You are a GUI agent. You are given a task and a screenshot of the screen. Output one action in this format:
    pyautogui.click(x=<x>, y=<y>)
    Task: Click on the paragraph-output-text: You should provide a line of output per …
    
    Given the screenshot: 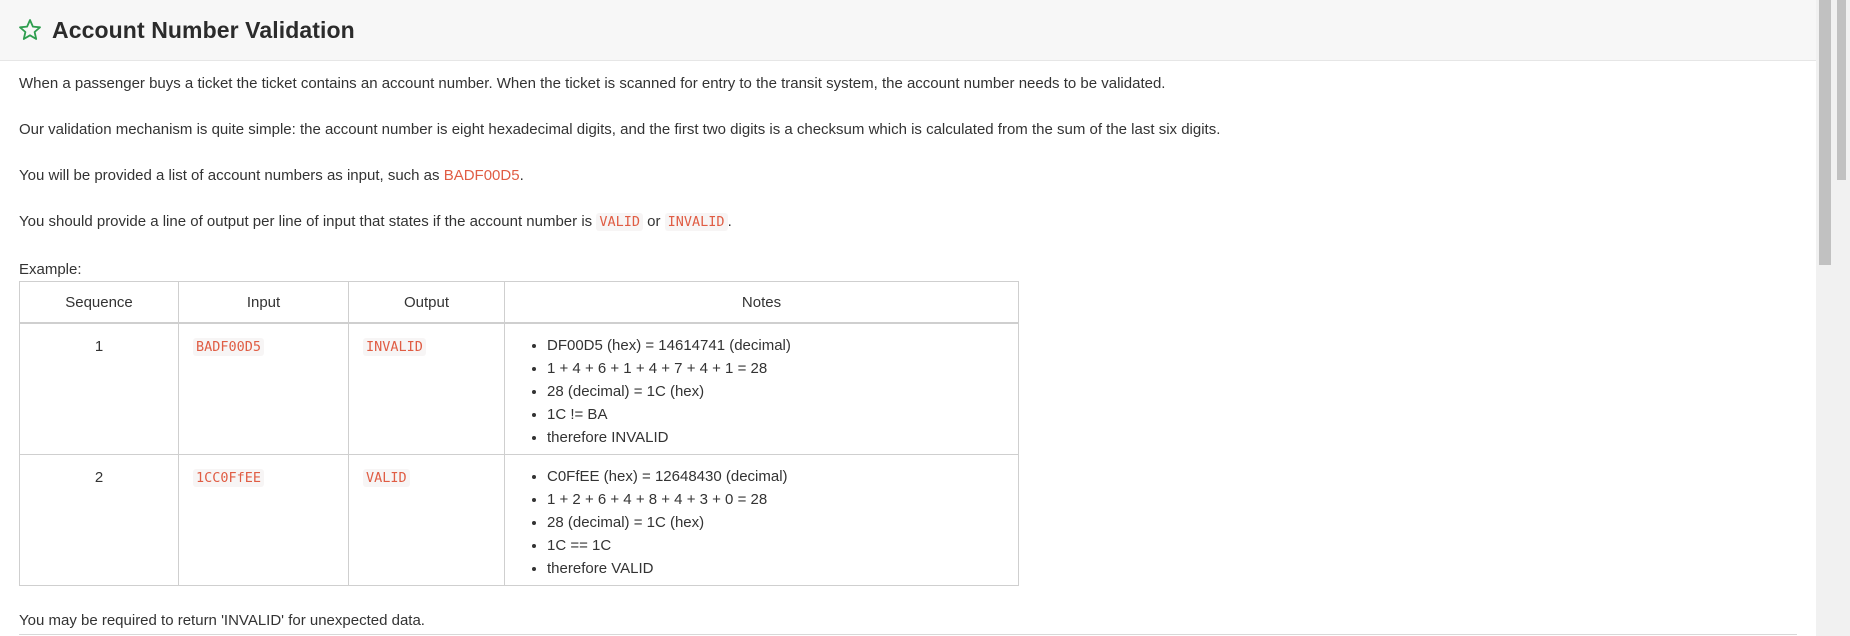 What is the action you would take?
    pyautogui.click(x=308, y=221)
    